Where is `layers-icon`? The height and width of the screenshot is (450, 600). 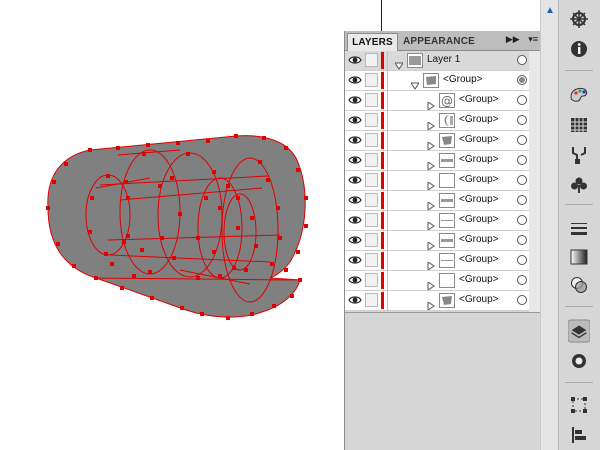 layers-icon is located at coordinates (579, 331).